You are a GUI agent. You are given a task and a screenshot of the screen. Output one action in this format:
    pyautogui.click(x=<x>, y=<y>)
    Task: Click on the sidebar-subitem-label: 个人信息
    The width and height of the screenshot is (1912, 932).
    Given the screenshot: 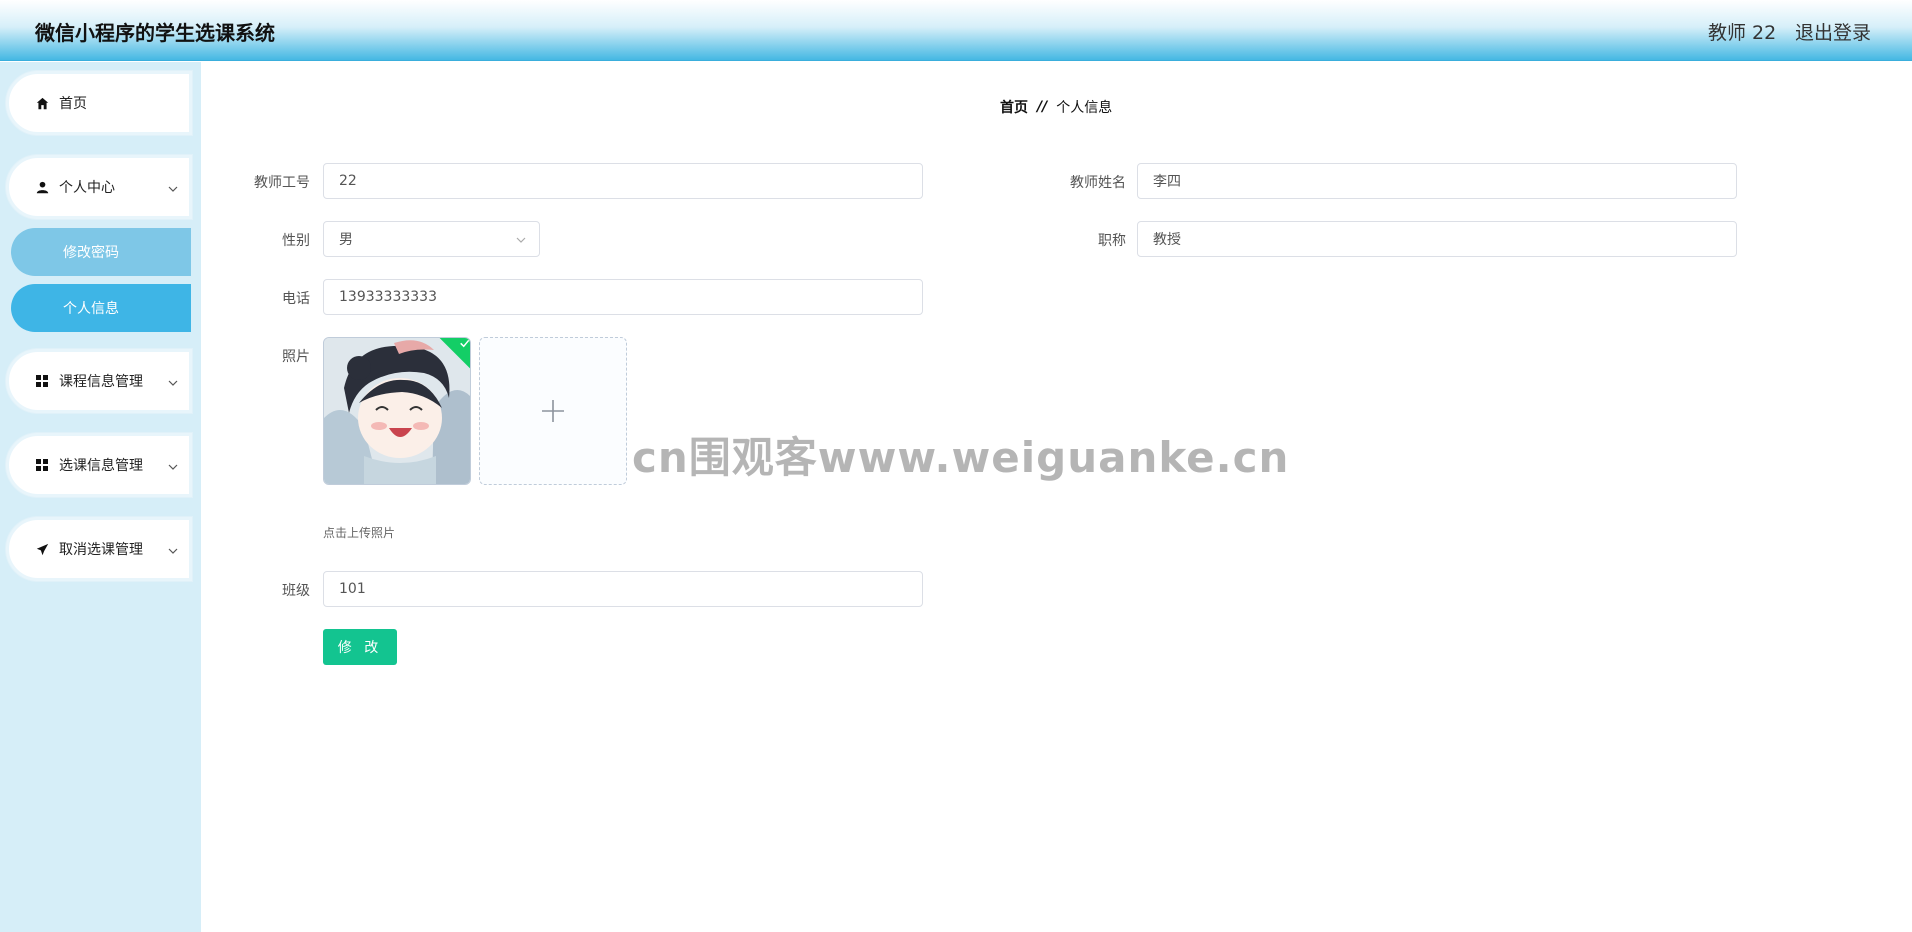 What is the action you would take?
    pyautogui.click(x=91, y=309)
    